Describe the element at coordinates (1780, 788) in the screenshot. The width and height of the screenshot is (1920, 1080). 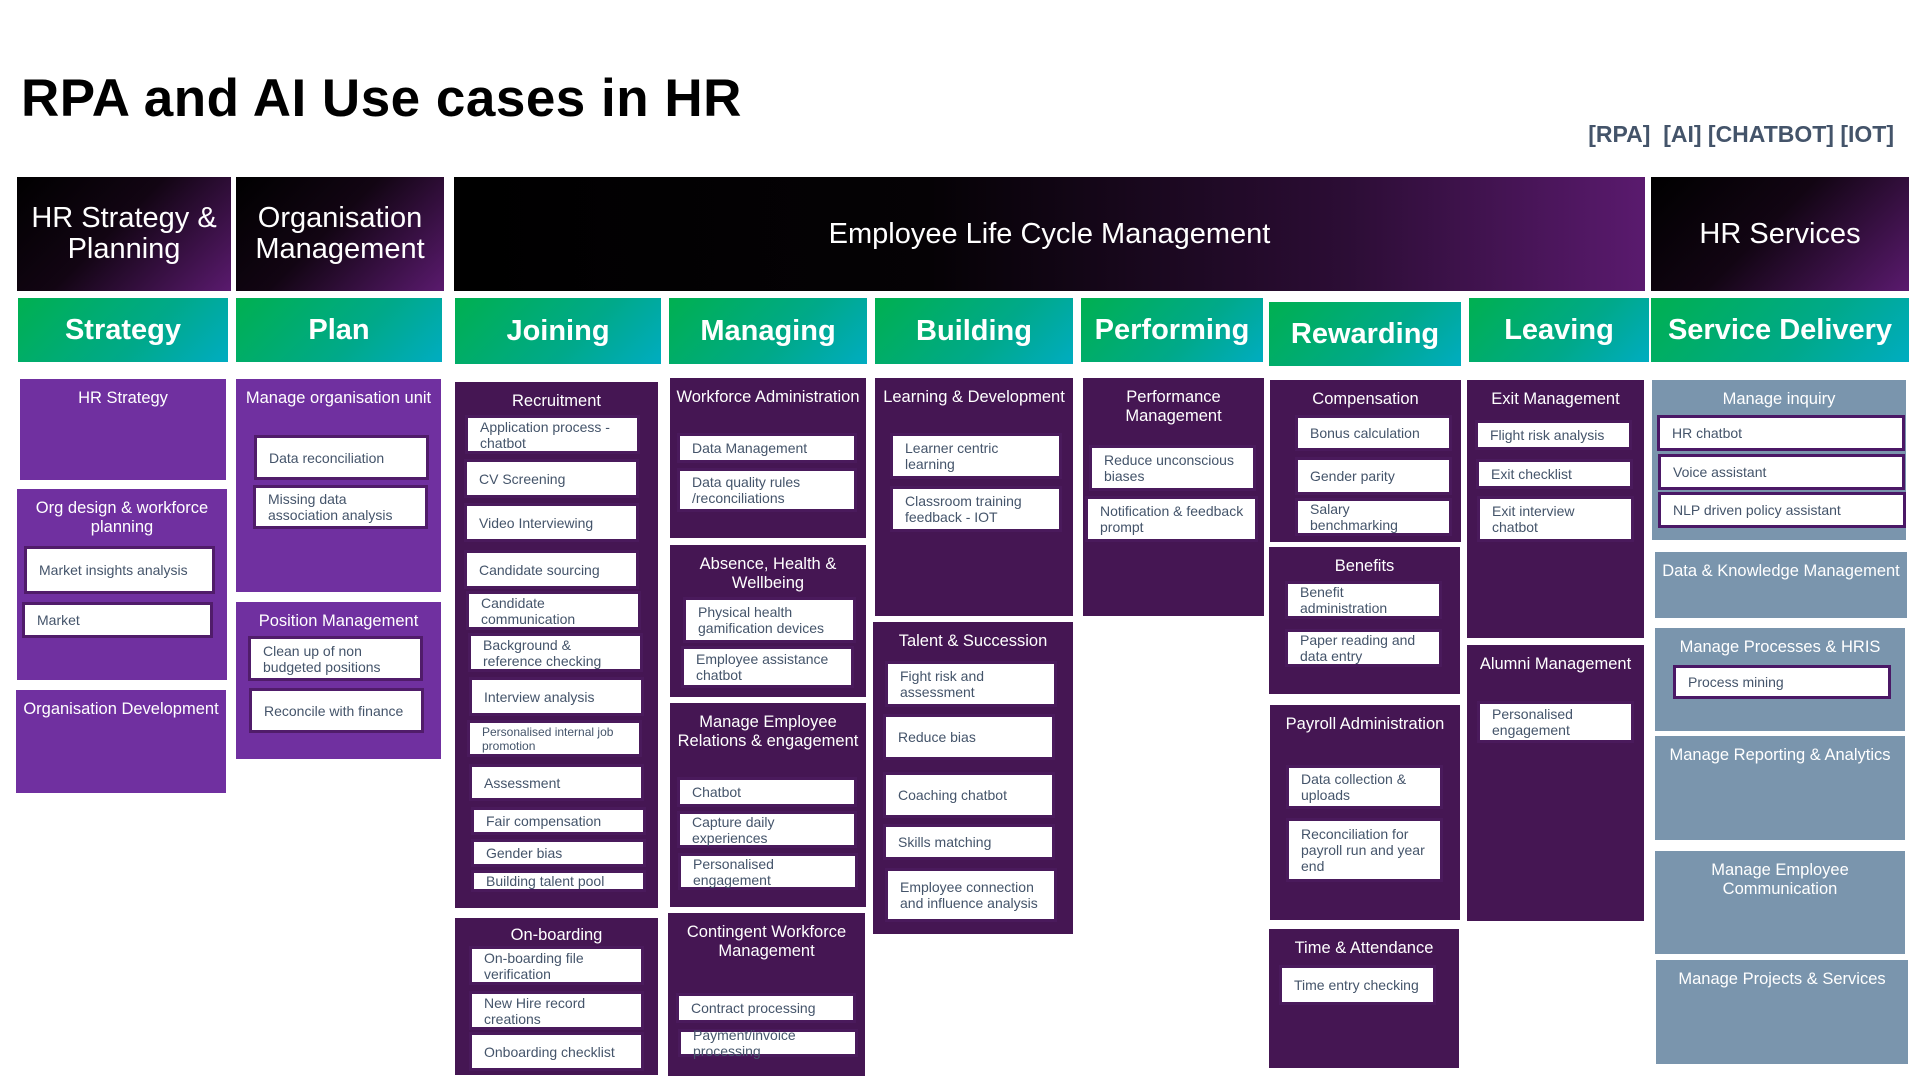
I see `group-manage-reporting-analytics: Manage Reporting & Analytics` at that location.